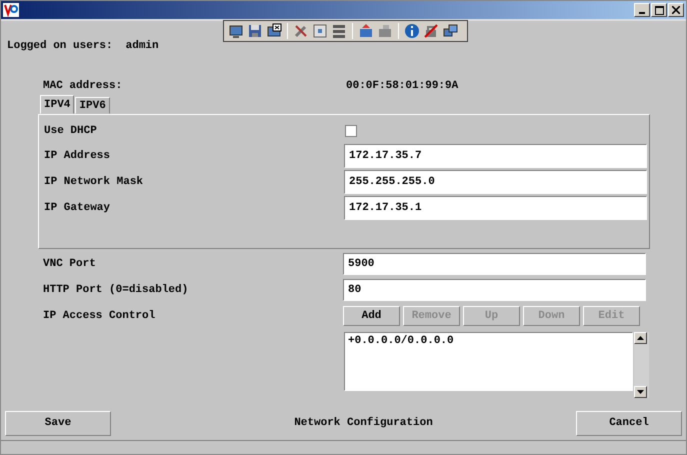  What do you see at coordinates (60, 46) in the screenshot?
I see `session-label: Logged on users:` at bounding box center [60, 46].